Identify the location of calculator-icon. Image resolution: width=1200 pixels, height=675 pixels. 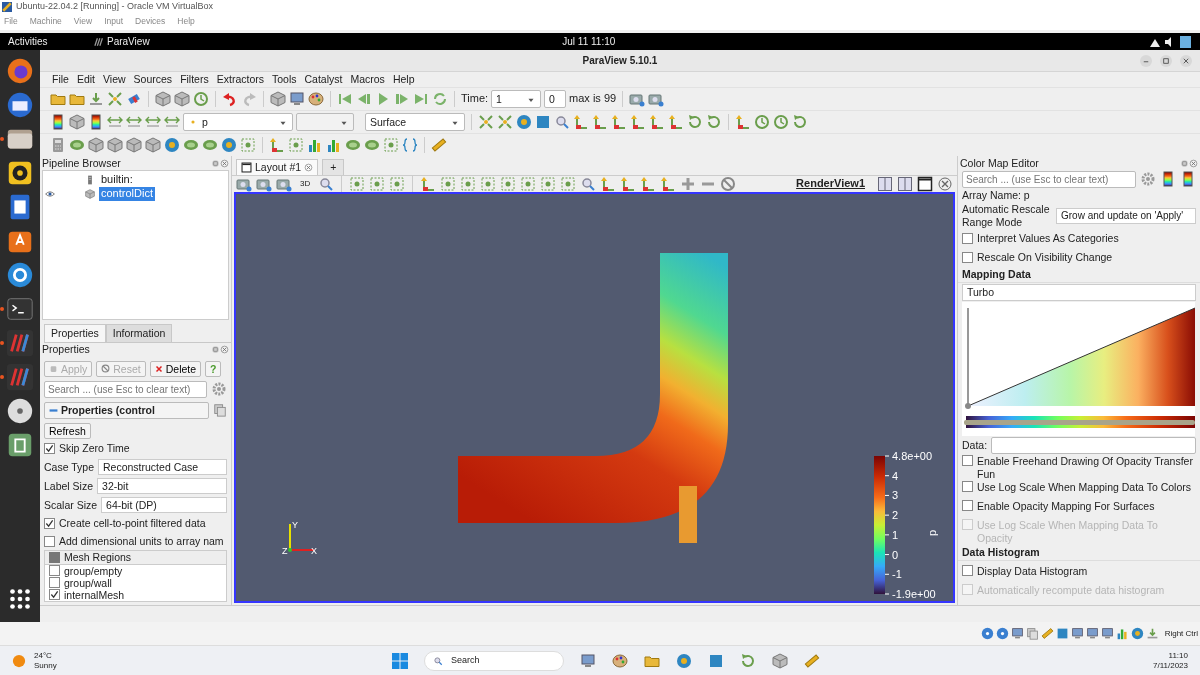
(58, 145).